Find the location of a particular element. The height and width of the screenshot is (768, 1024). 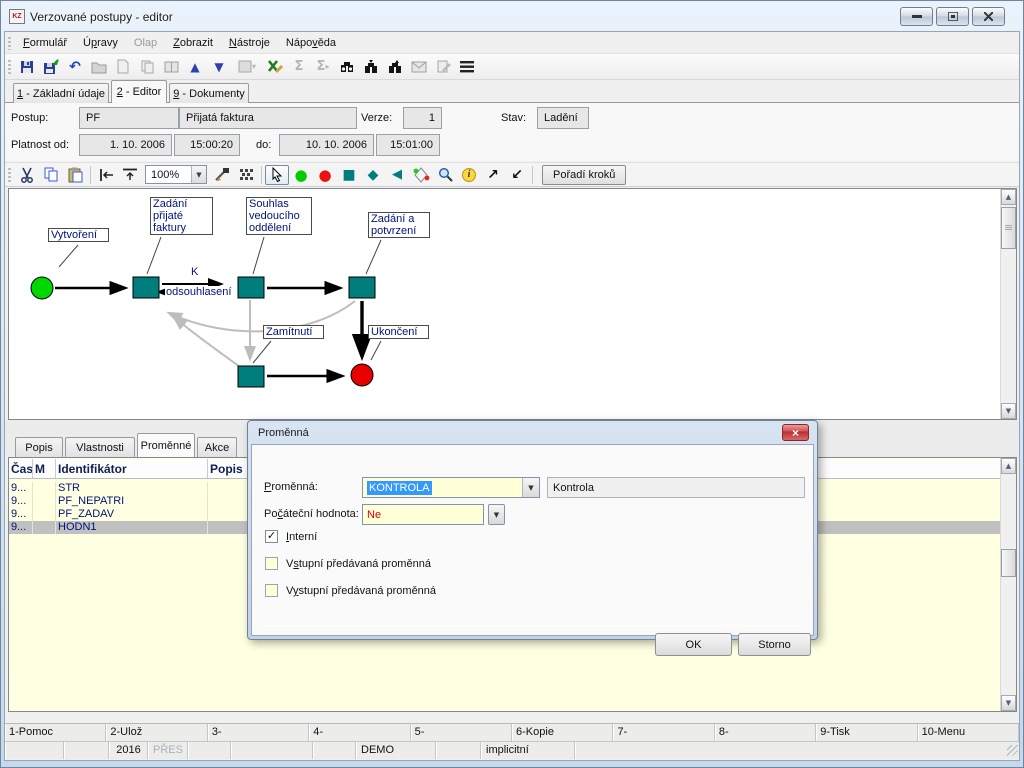

info-tool-icon: i is located at coordinates (469, 175).